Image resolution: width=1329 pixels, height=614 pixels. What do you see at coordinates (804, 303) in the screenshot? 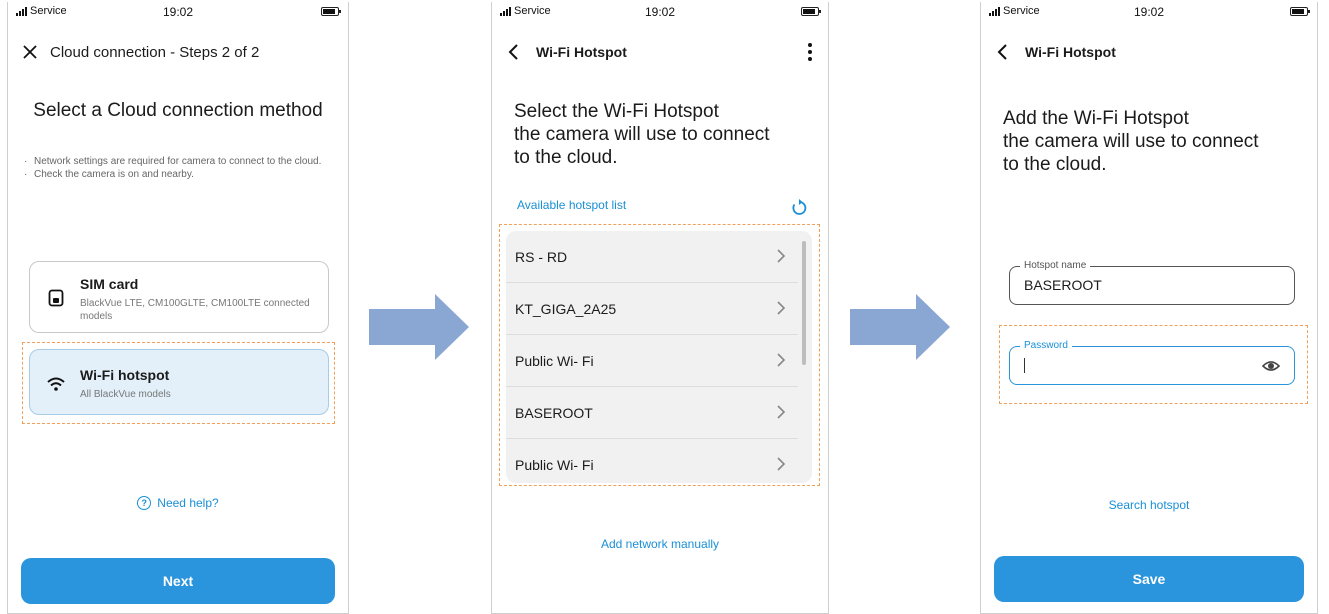
I see `list-scrollbar` at bounding box center [804, 303].